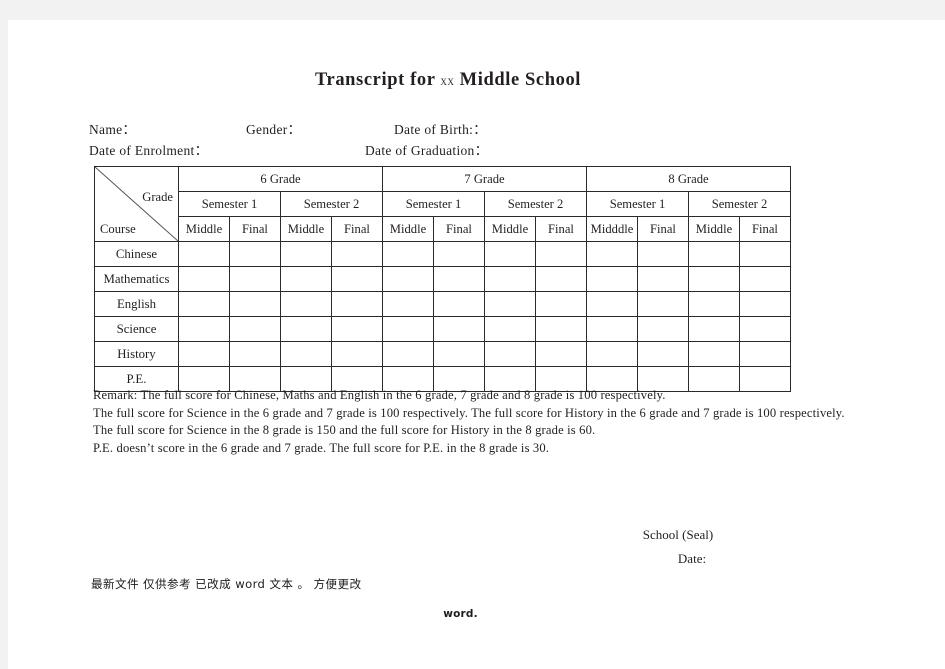  What do you see at coordinates (678, 534) in the screenshot?
I see `school-seal-label: School (Seal)` at bounding box center [678, 534].